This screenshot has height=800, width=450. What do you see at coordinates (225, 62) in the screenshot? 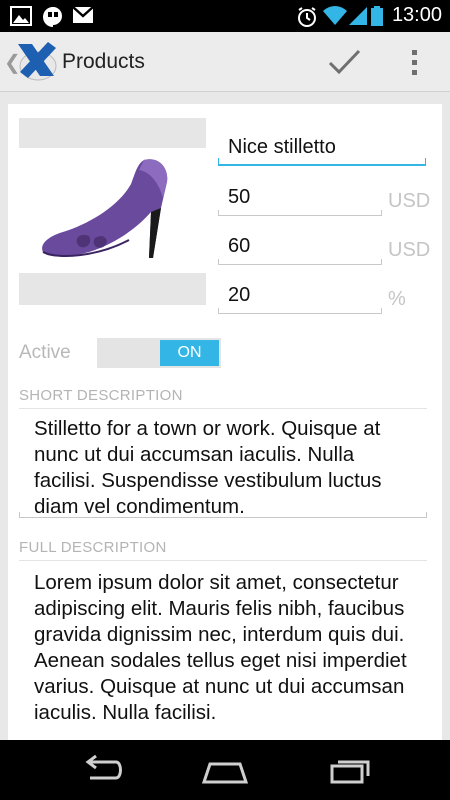
I see `action-bar: ❮ Products` at bounding box center [225, 62].